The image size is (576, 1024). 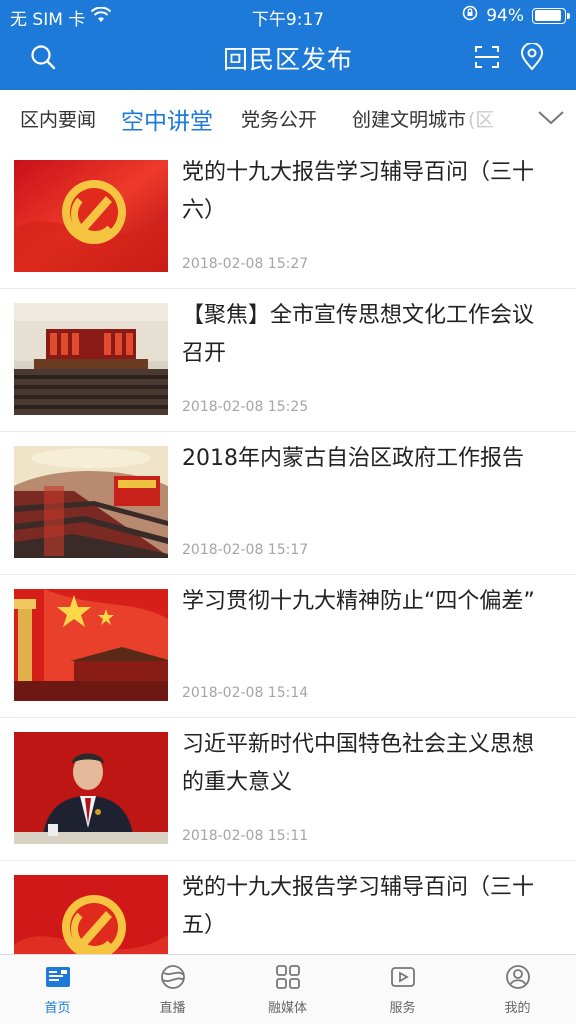 What do you see at coordinates (532, 57) in the screenshot?
I see `location-icon` at bounding box center [532, 57].